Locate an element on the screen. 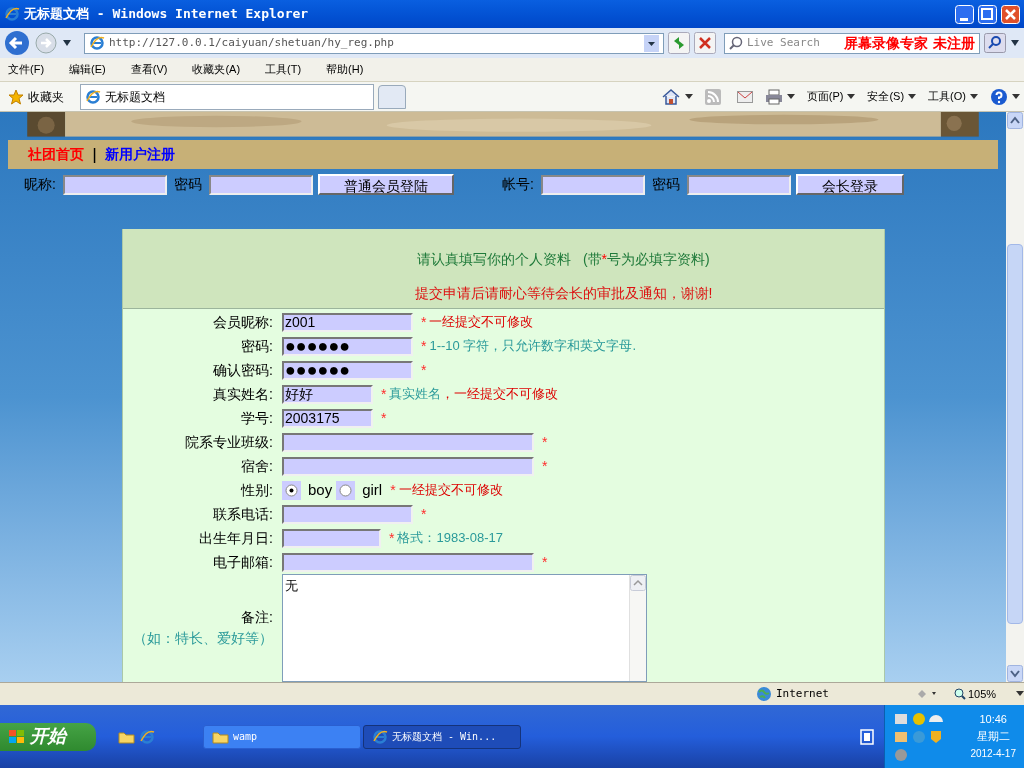  stop-button is located at coordinates (705, 43).